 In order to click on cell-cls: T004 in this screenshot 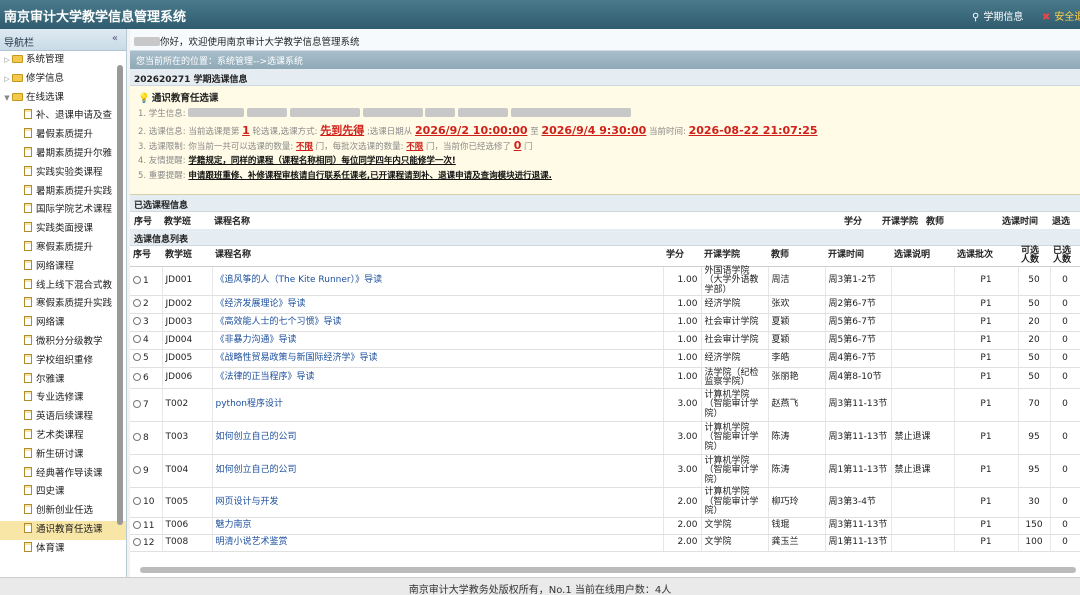, I will do `click(187, 471)`.